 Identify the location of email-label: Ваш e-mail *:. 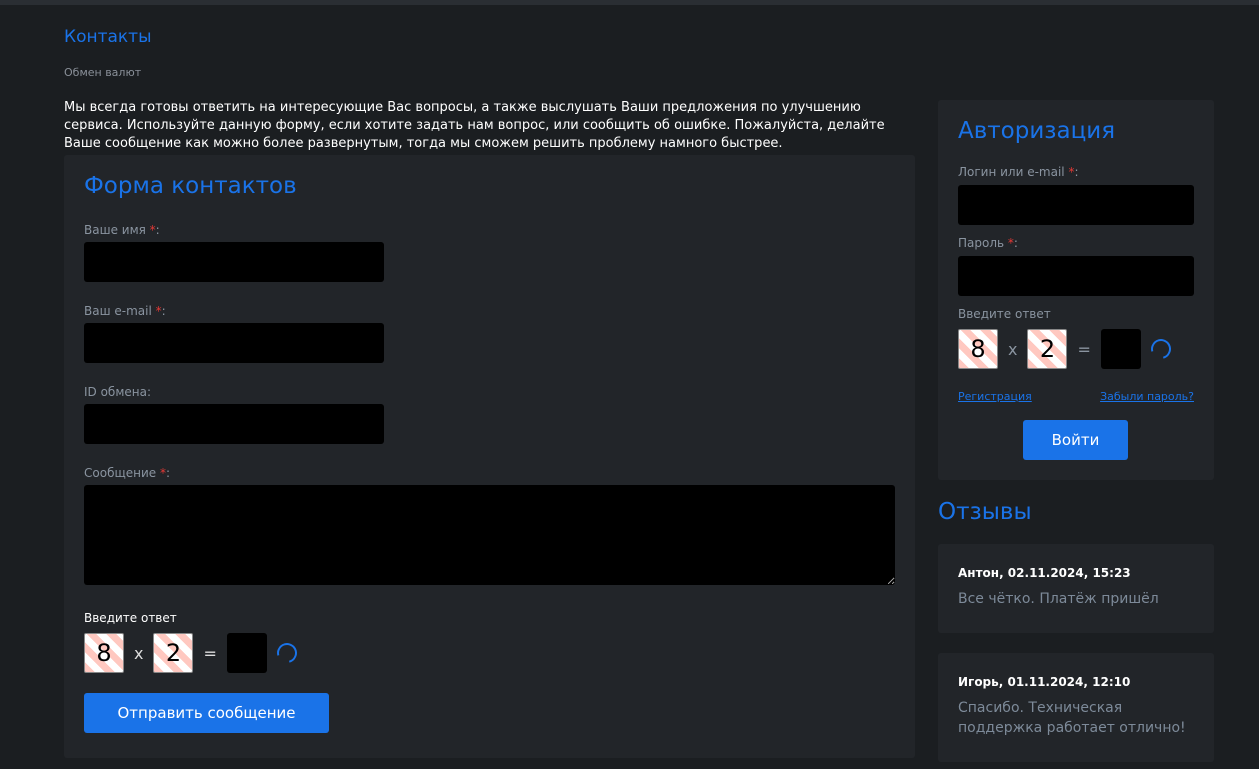
(125, 311).